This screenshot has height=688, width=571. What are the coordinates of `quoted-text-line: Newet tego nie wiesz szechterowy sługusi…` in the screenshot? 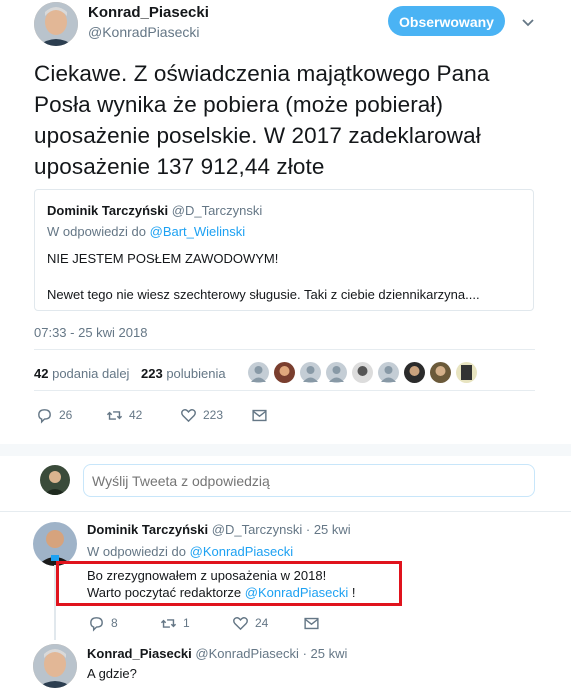 It's located at (263, 294).